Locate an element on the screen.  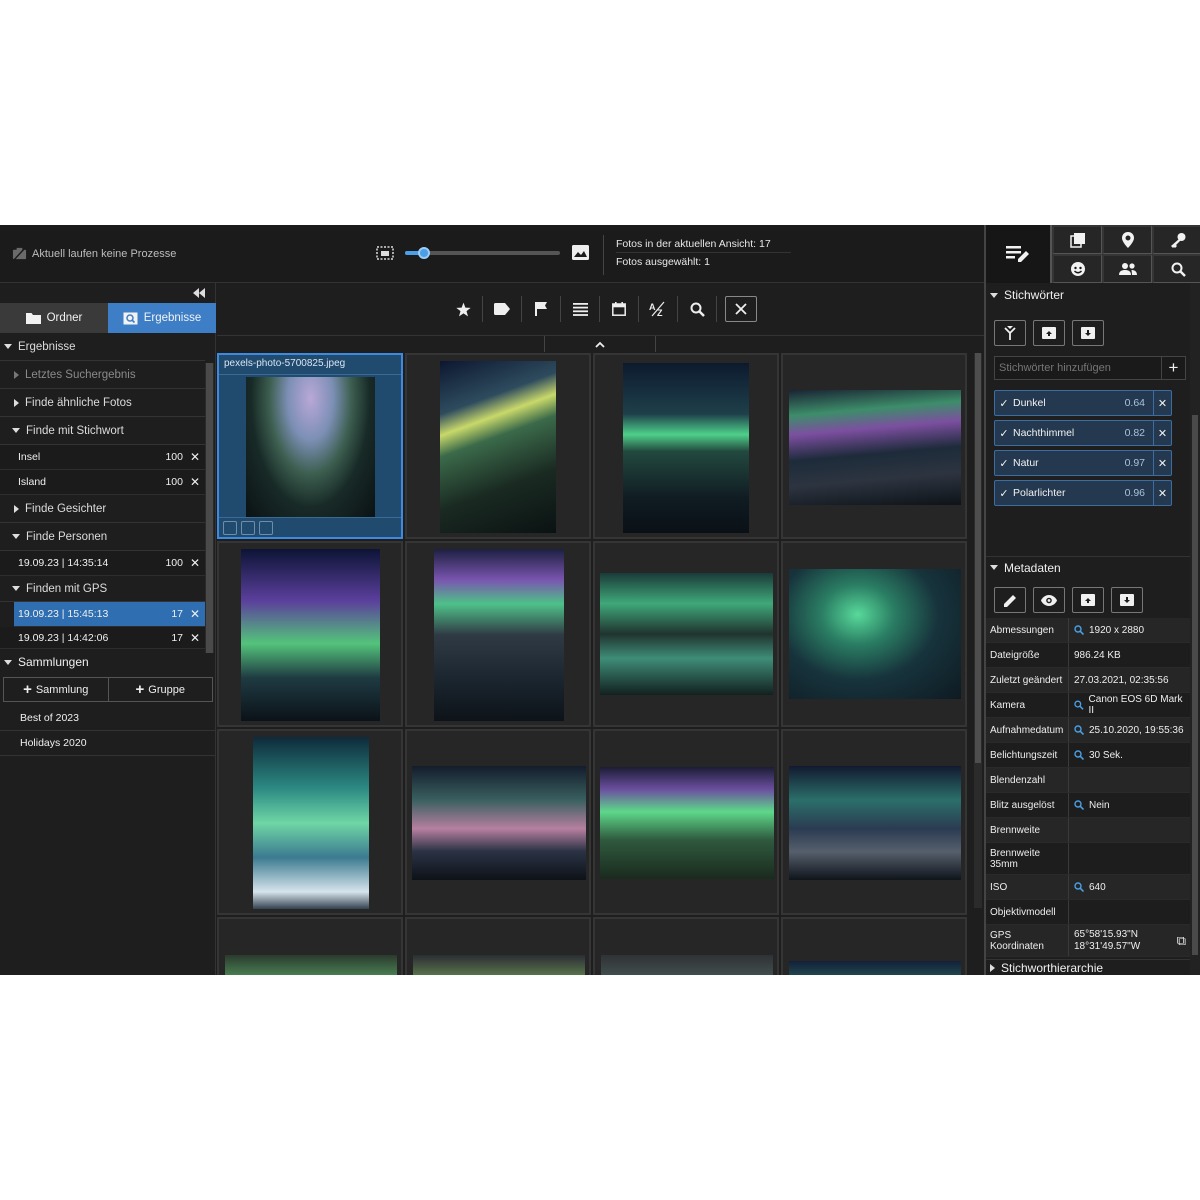
date-filter-button is located at coordinates (619, 309).